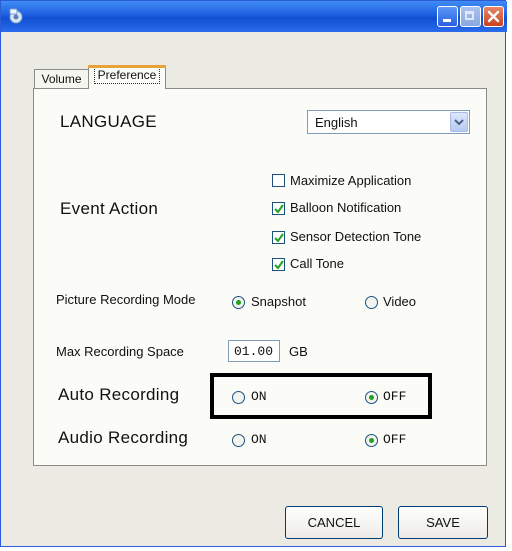  Describe the element at coordinates (356, 236) in the screenshot. I see `sensor-detection-tone-label: Sensor Detection Tone` at that location.